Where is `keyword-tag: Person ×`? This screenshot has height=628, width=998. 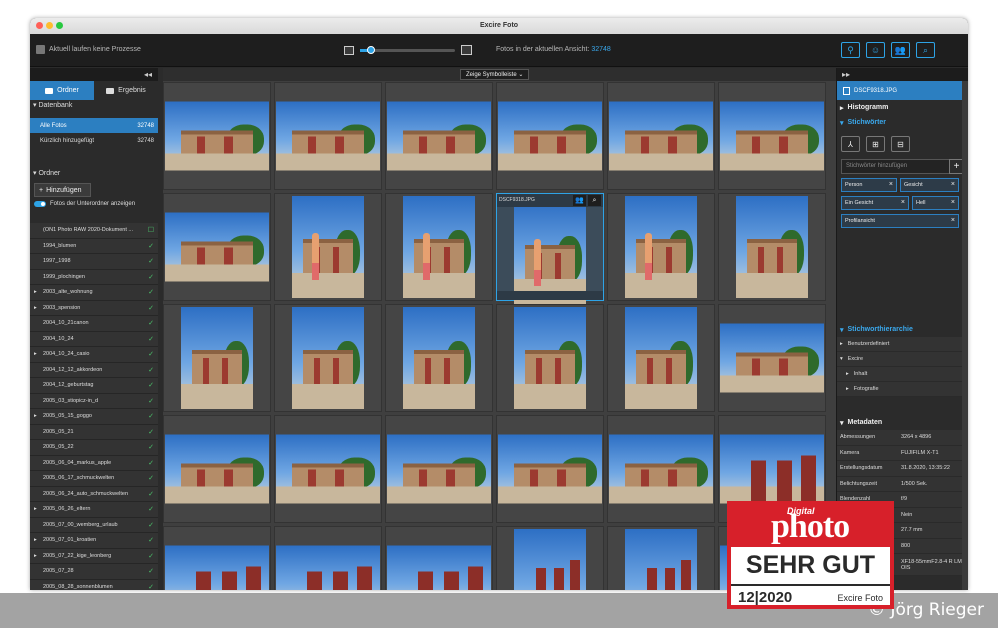
keyword-tag: Person × is located at coordinates (869, 185).